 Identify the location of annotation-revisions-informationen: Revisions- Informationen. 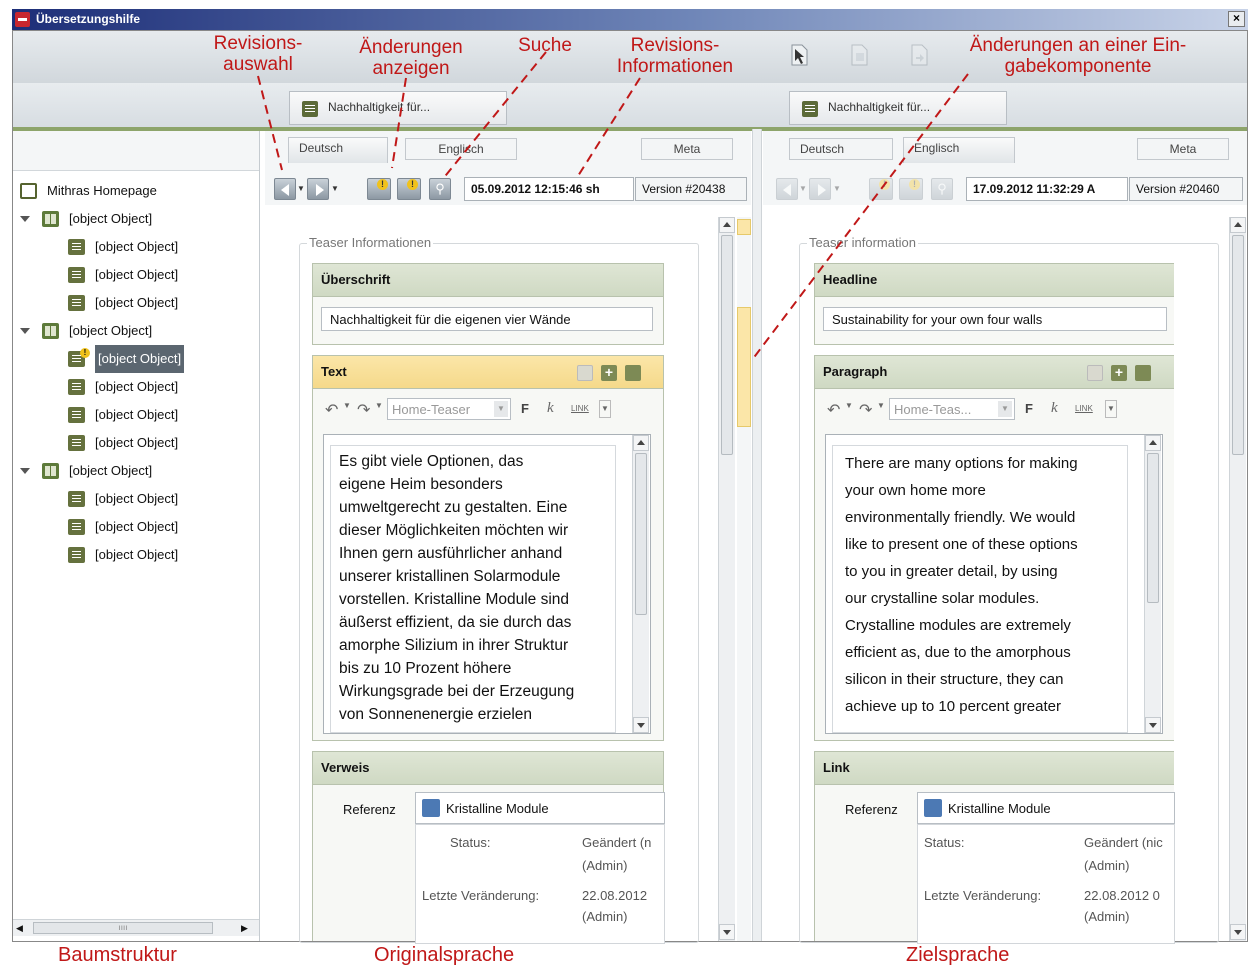
(675, 56).